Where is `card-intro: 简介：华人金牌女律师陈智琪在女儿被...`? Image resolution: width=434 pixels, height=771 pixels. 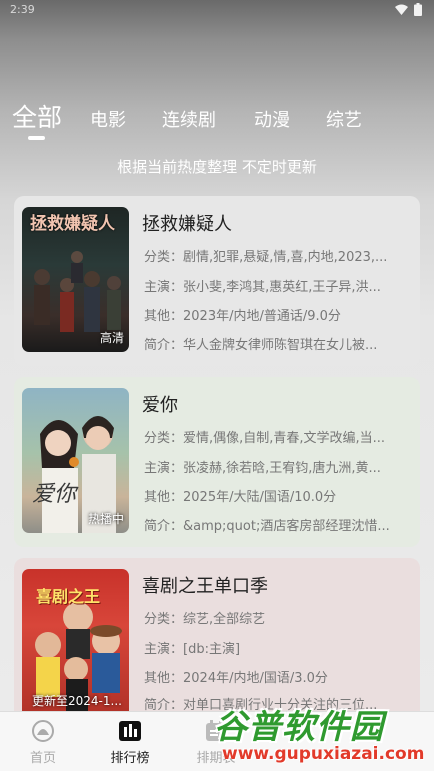
card-intro: 简介：华人金牌女律师陈智琪在女儿被... is located at coordinates (261, 345).